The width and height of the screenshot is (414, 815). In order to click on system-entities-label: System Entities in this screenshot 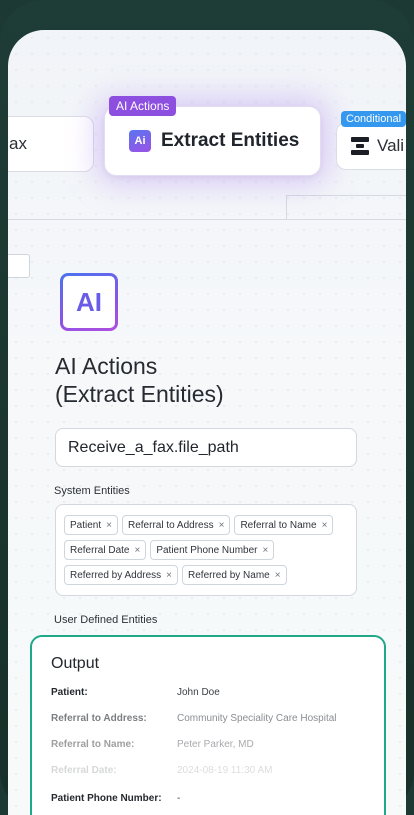, I will do `click(92, 491)`.